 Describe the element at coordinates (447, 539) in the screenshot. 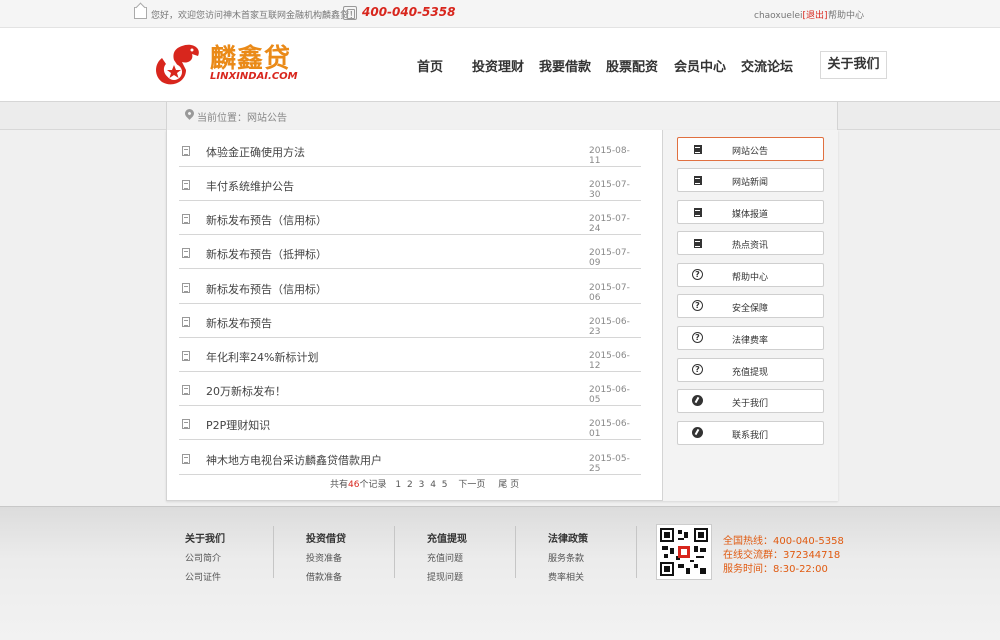

I see `footer-heading: 充值提现` at that location.